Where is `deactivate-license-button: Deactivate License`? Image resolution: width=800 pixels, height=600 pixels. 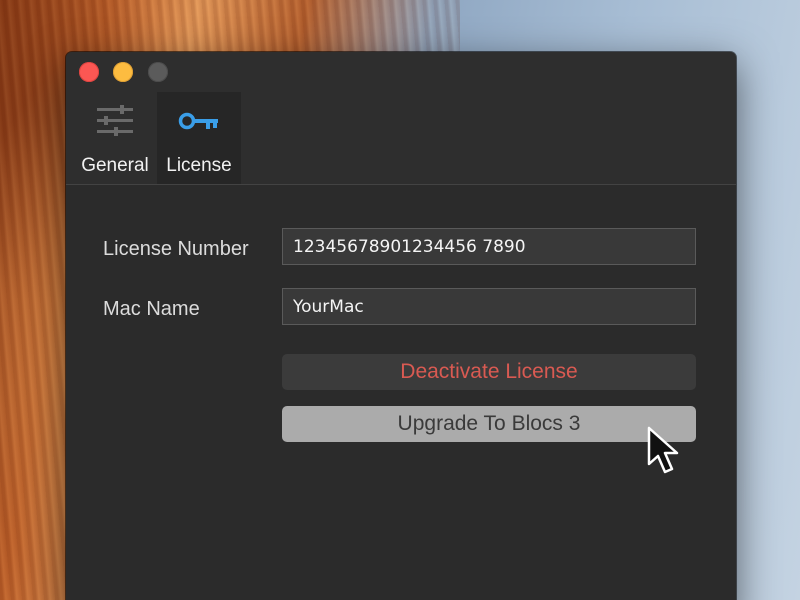 deactivate-license-button: Deactivate License is located at coordinates (489, 372).